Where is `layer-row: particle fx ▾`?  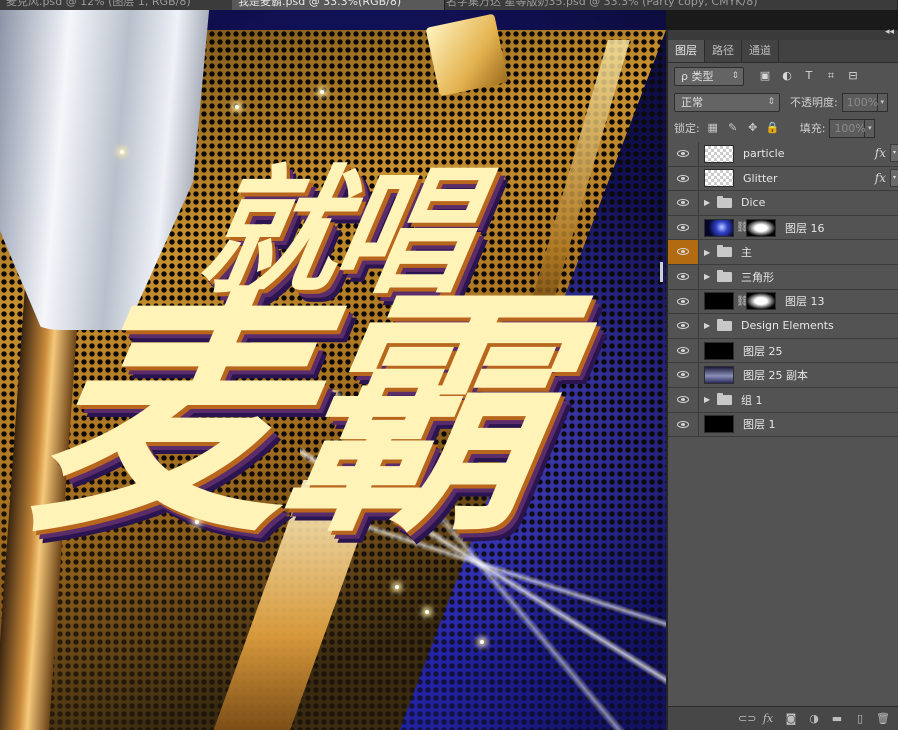
layer-row: particle fx ▾ is located at coordinates (783, 154).